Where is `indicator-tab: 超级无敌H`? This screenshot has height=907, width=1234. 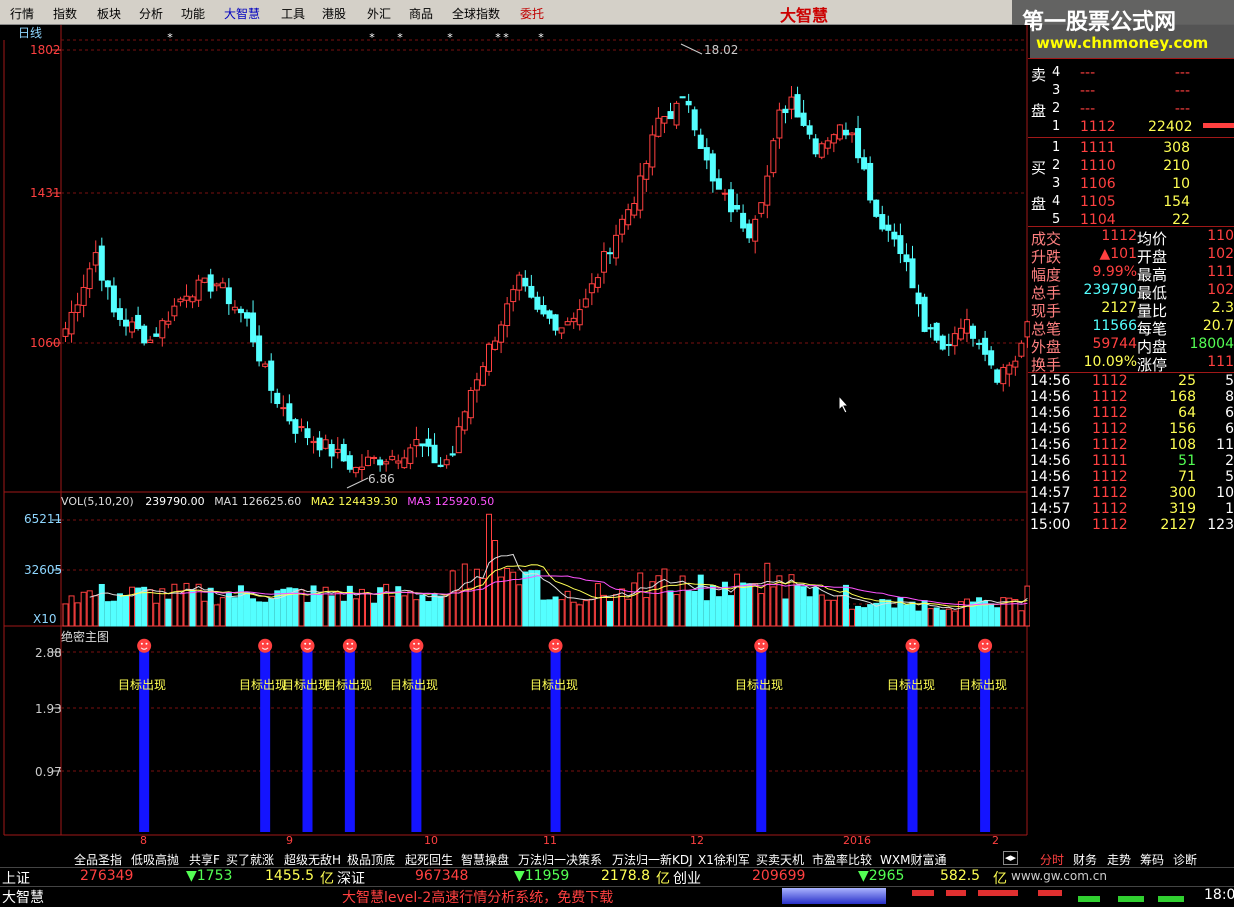
indicator-tab: 超级无敌H is located at coordinates (312, 859).